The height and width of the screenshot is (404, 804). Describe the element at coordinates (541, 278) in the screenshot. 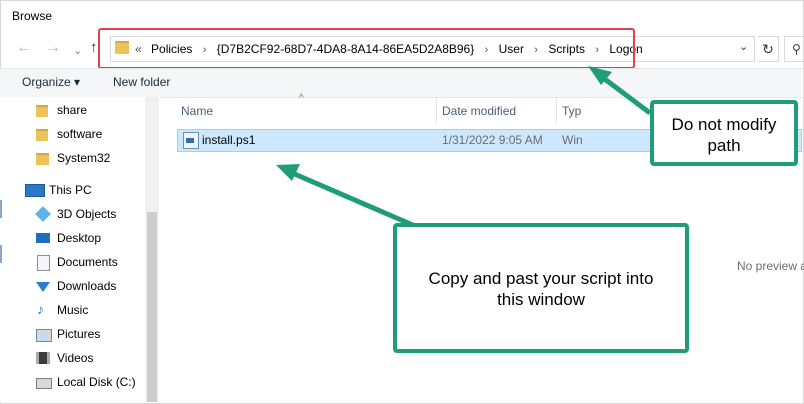

I see `callout-text: Copy and past your script into` at that location.